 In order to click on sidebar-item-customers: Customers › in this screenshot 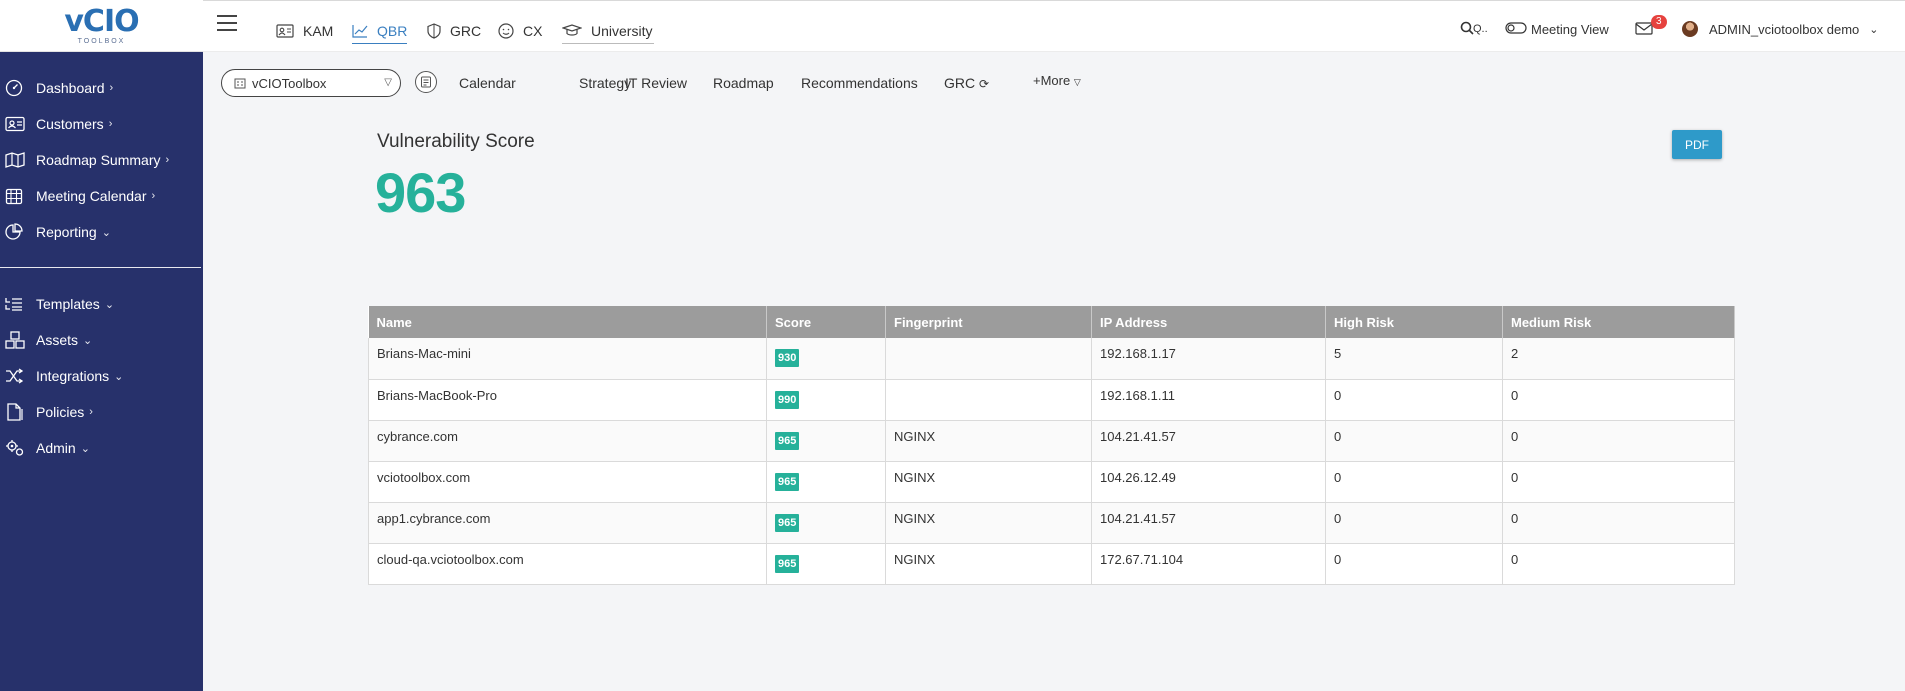, I will do `click(101, 124)`.